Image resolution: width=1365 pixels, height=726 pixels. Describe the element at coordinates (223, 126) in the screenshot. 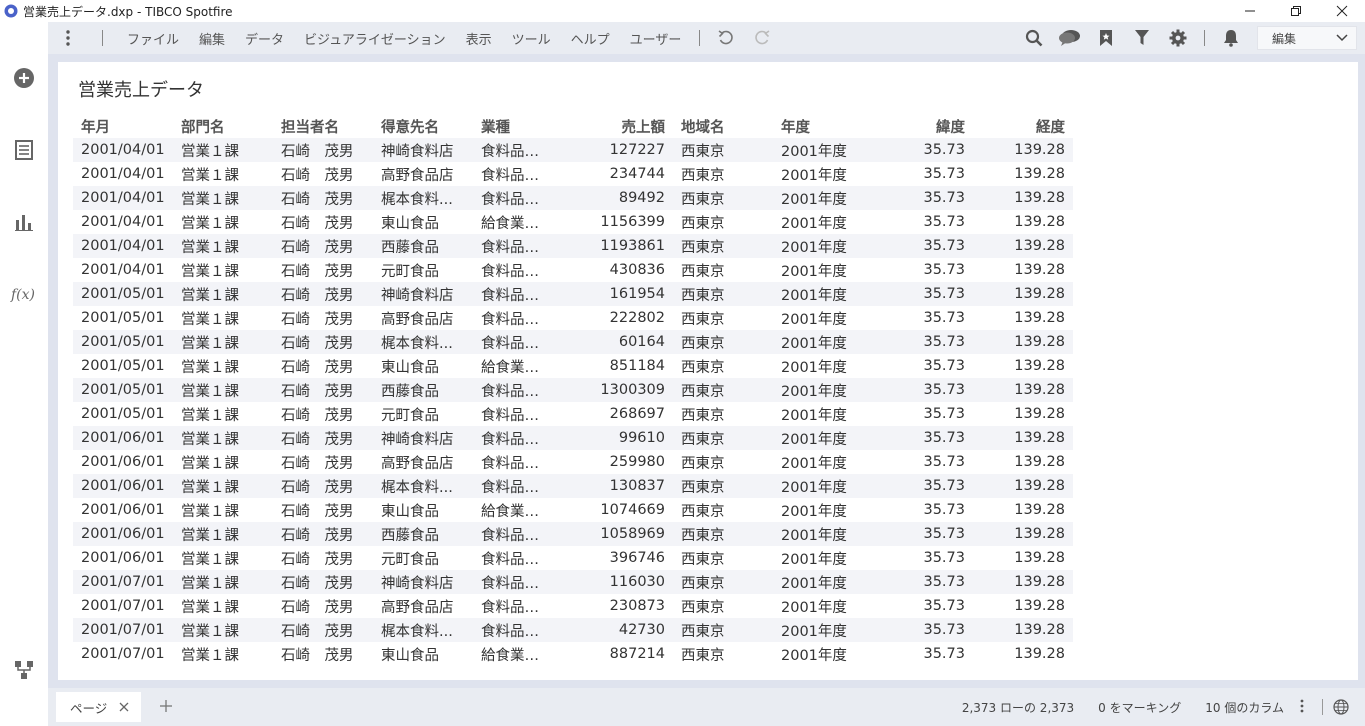

I see `column-header: 部門名` at that location.